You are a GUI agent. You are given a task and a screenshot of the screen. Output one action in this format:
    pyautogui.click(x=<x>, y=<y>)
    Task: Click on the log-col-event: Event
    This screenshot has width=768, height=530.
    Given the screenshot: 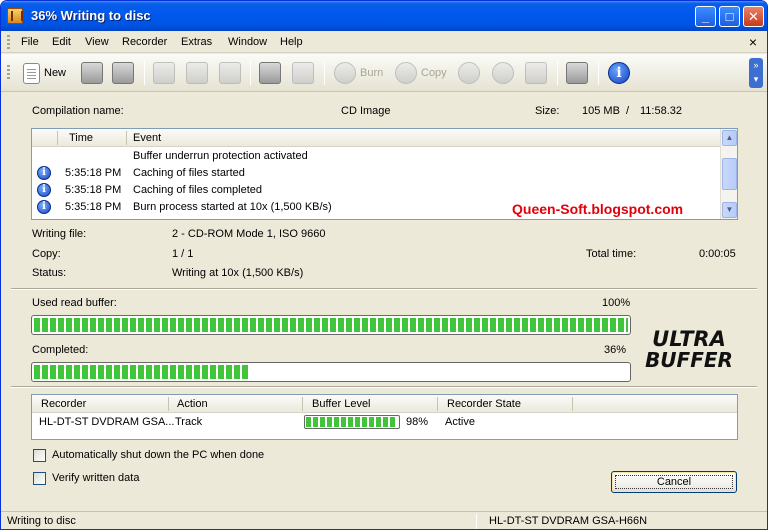 What is the action you would take?
    pyautogui.click(x=147, y=138)
    